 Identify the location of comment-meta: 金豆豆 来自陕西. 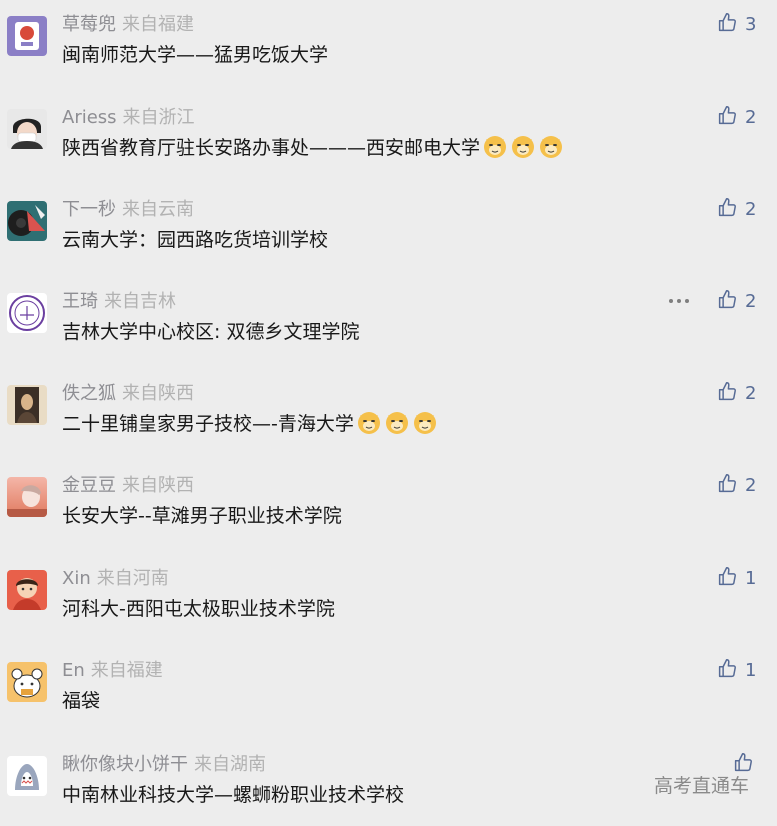
(128, 486).